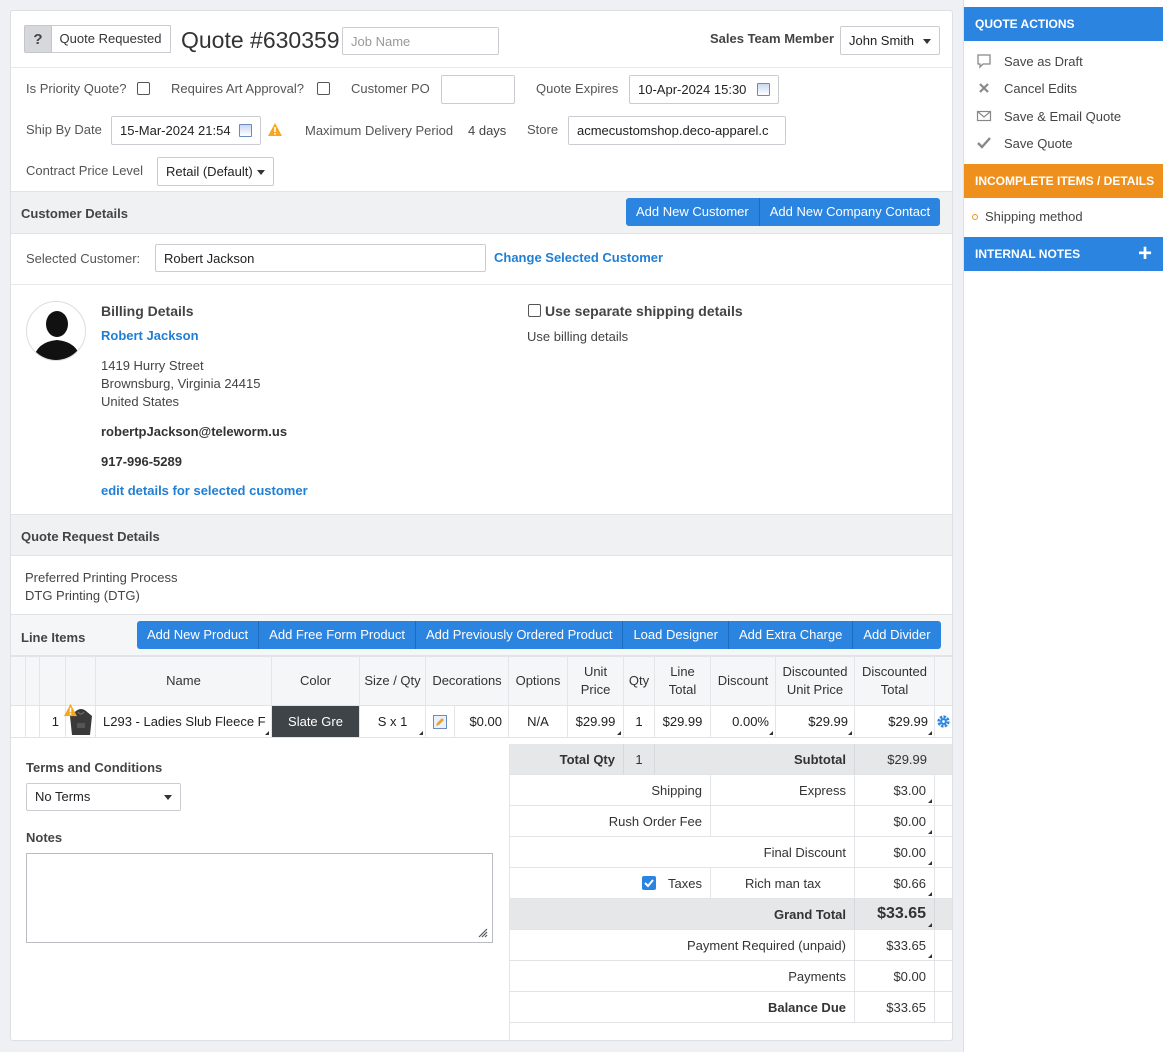 This screenshot has height=1052, width=1163. What do you see at coordinates (543, 129) in the screenshot?
I see `store-label: Store` at bounding box center [543, 129].